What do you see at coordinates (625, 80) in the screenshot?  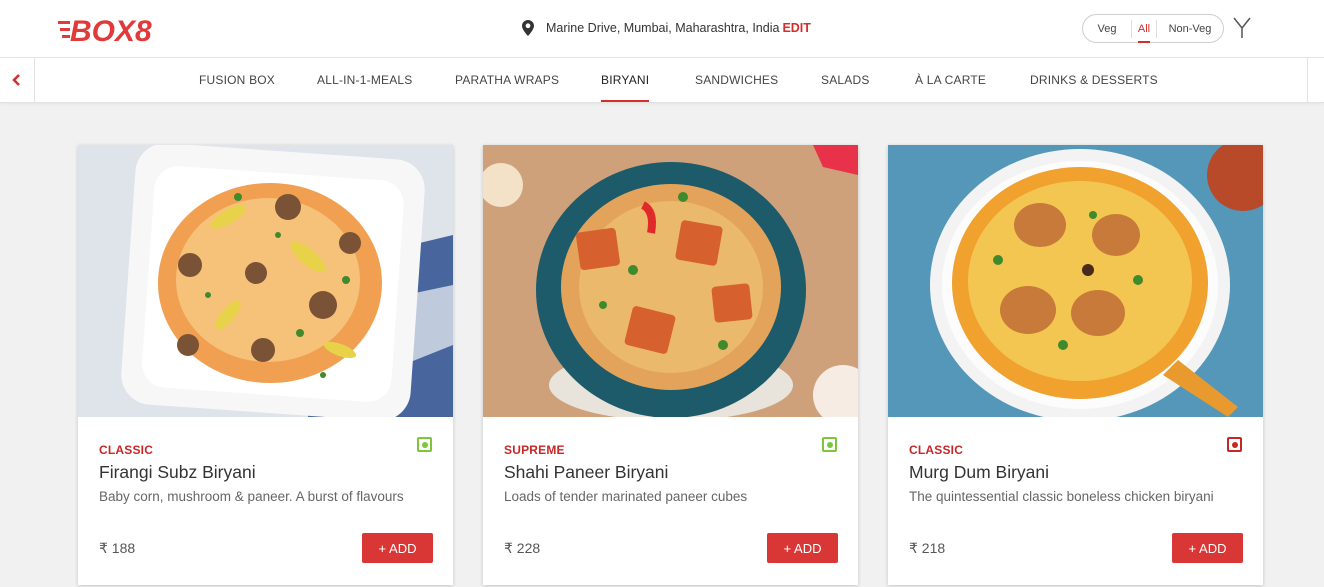 I see `tab-biryani: BIRYANI` at bounding box center [625, 80].